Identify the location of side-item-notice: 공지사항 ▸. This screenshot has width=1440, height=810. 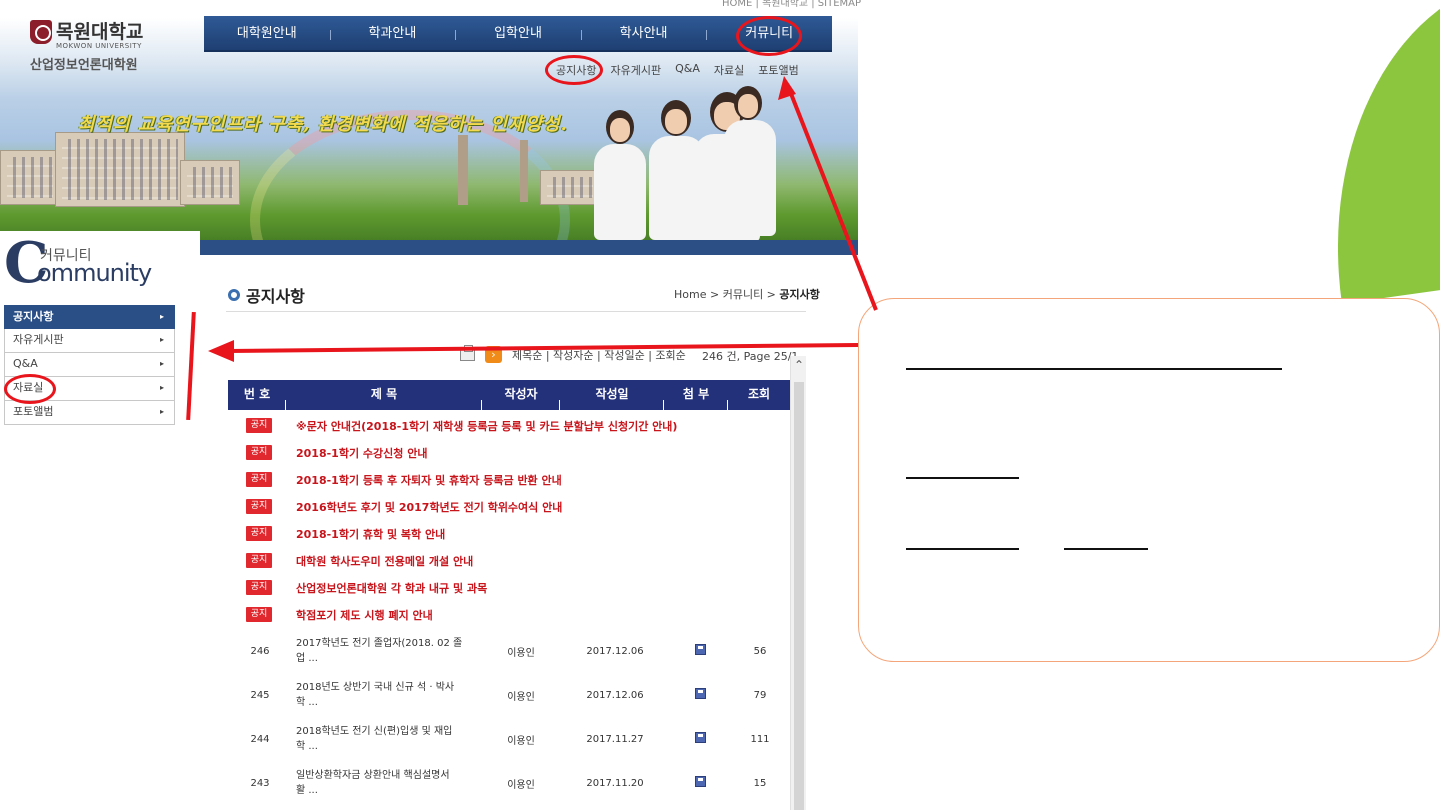
(89, 317).